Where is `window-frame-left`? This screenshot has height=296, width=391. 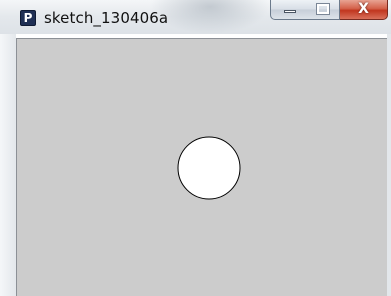 window-frame-left is located at coordinates (8, 165).